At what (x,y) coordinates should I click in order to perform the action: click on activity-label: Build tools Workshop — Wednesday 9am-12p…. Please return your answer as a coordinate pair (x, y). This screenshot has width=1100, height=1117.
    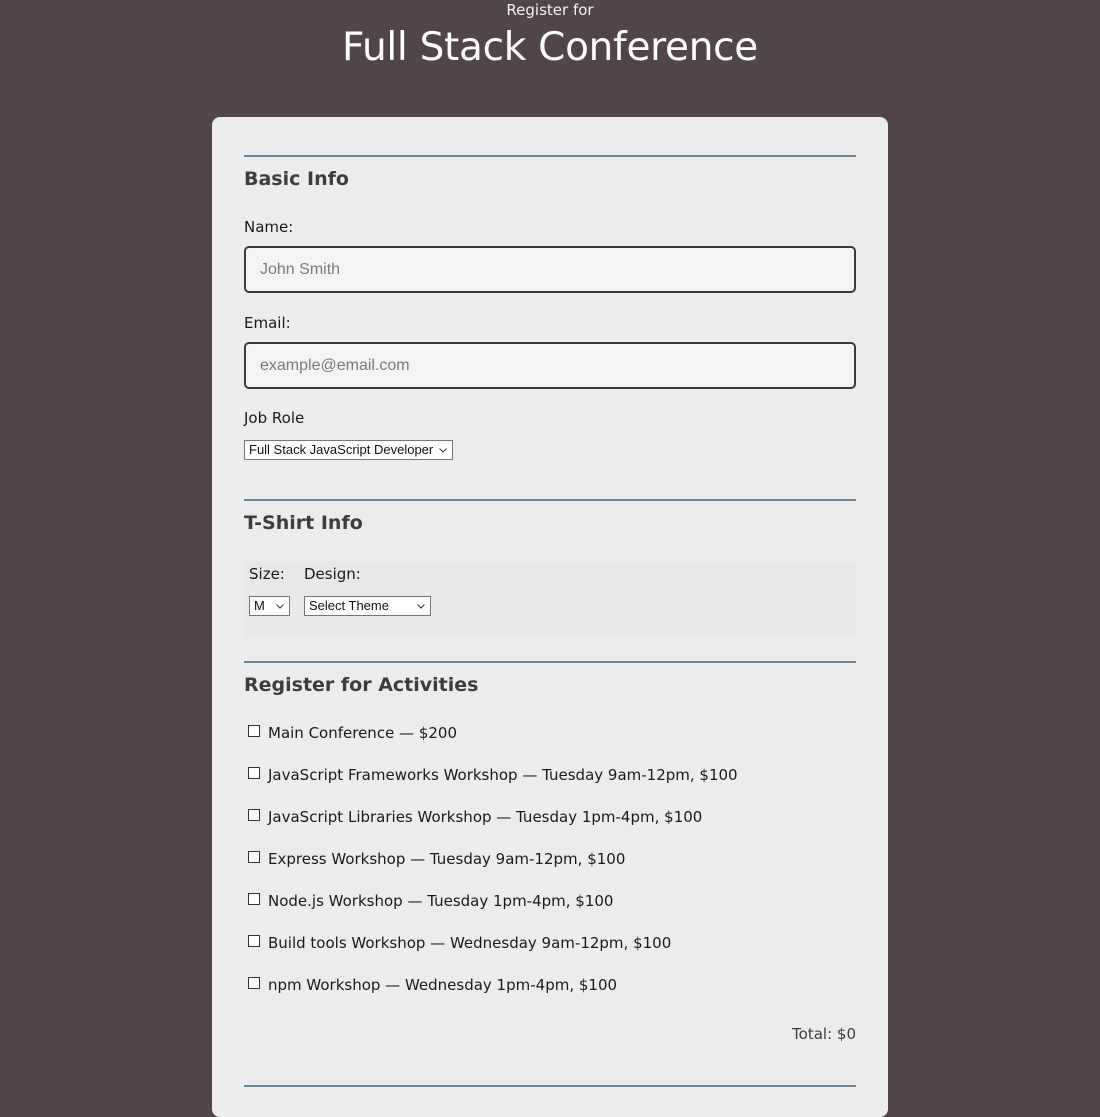
    Looking at the image, I should click on (470, 943).